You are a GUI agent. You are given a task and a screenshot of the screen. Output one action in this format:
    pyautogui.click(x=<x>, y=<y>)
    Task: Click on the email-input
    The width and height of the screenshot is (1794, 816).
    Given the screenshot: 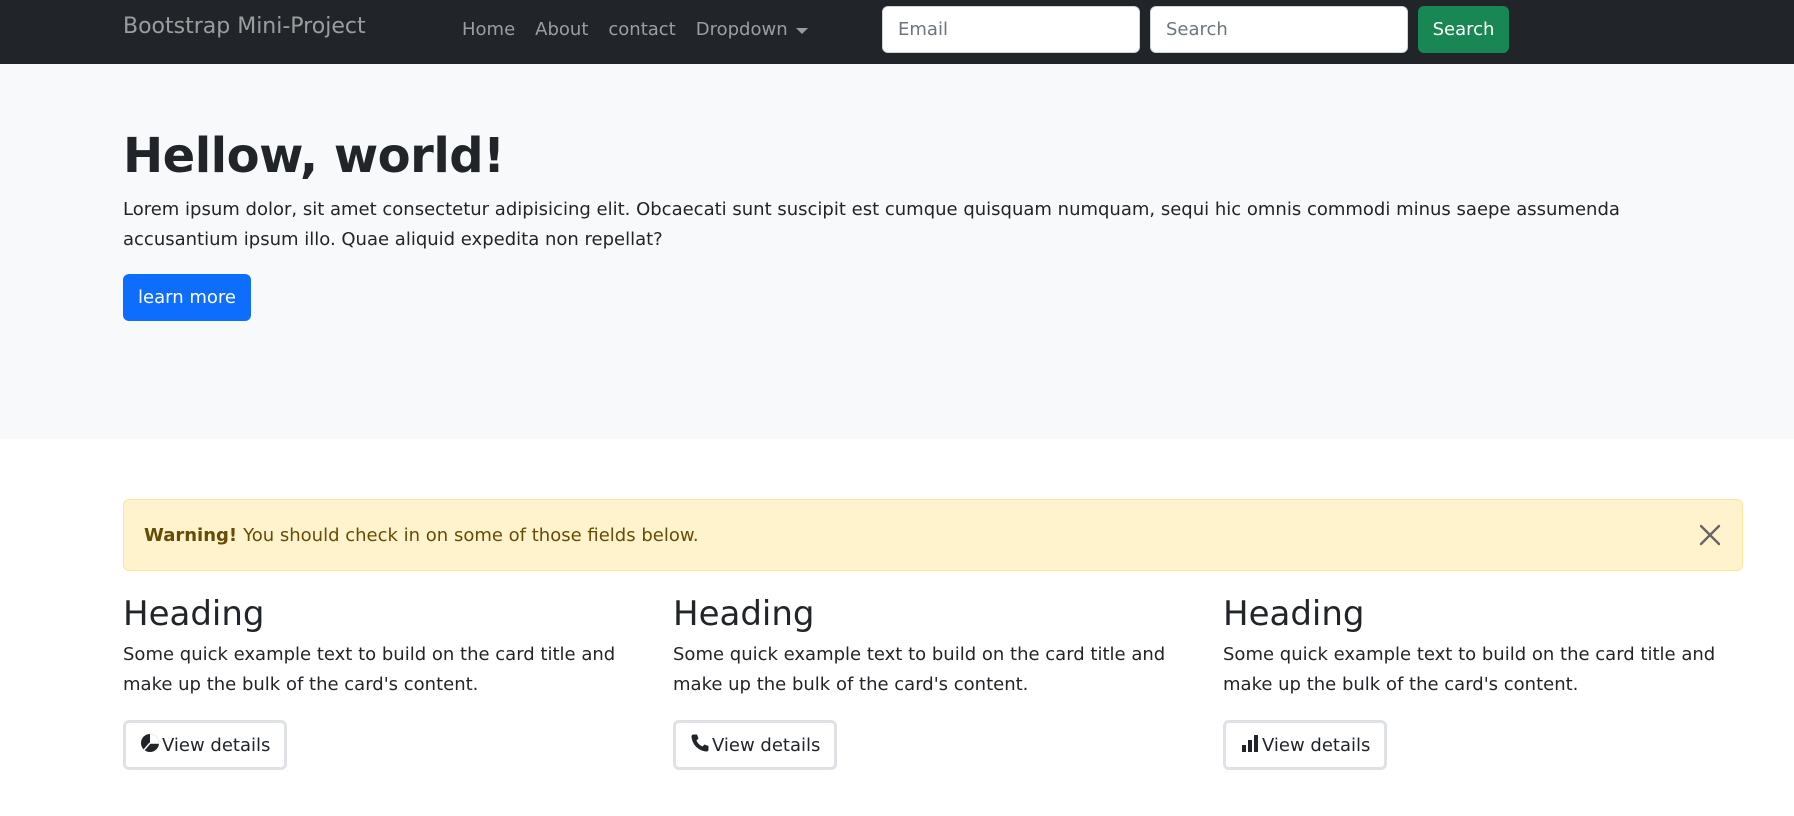 What is the action you would take?
    pyautogui.click(x=1011, y=29)
    